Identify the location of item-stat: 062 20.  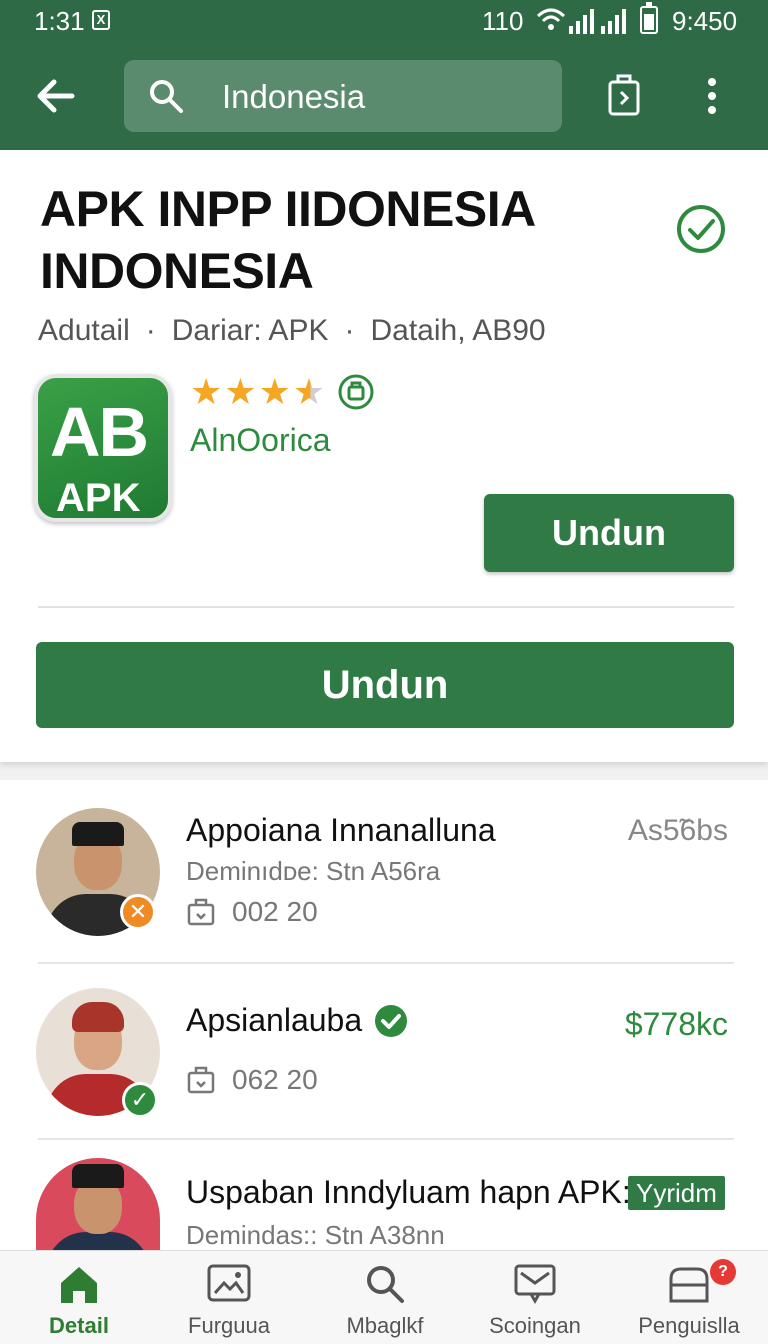
(252, 1080).